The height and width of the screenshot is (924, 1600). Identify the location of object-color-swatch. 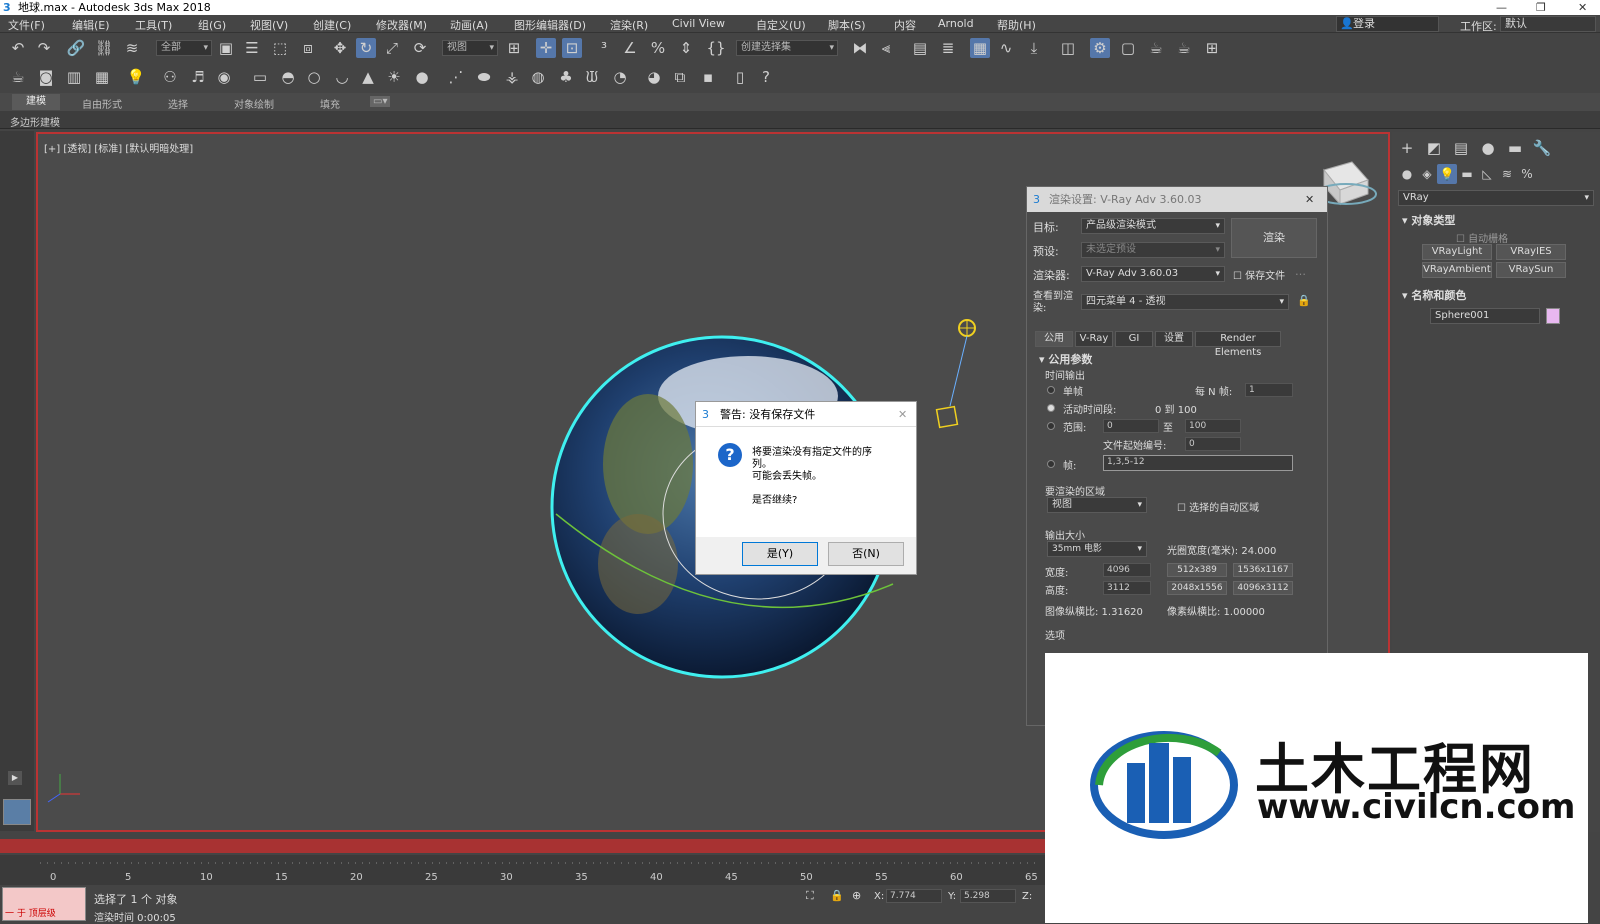
(1553, 316).